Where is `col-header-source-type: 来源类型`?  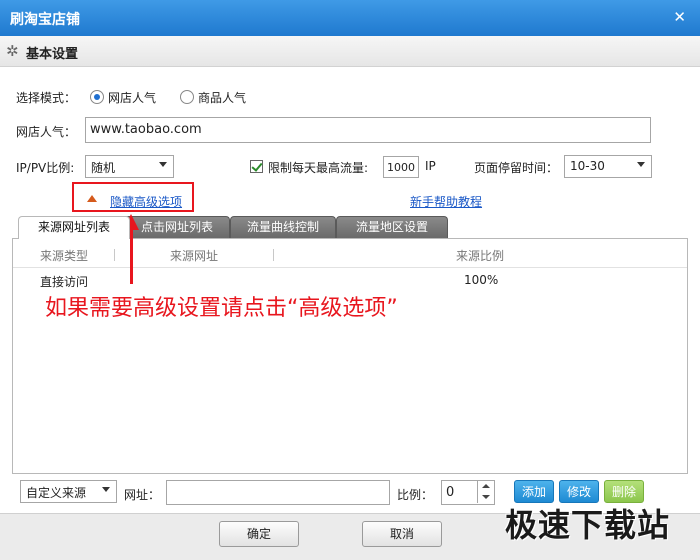 col-header-source-type: 来源类型 is located at coordinates (64, 256).